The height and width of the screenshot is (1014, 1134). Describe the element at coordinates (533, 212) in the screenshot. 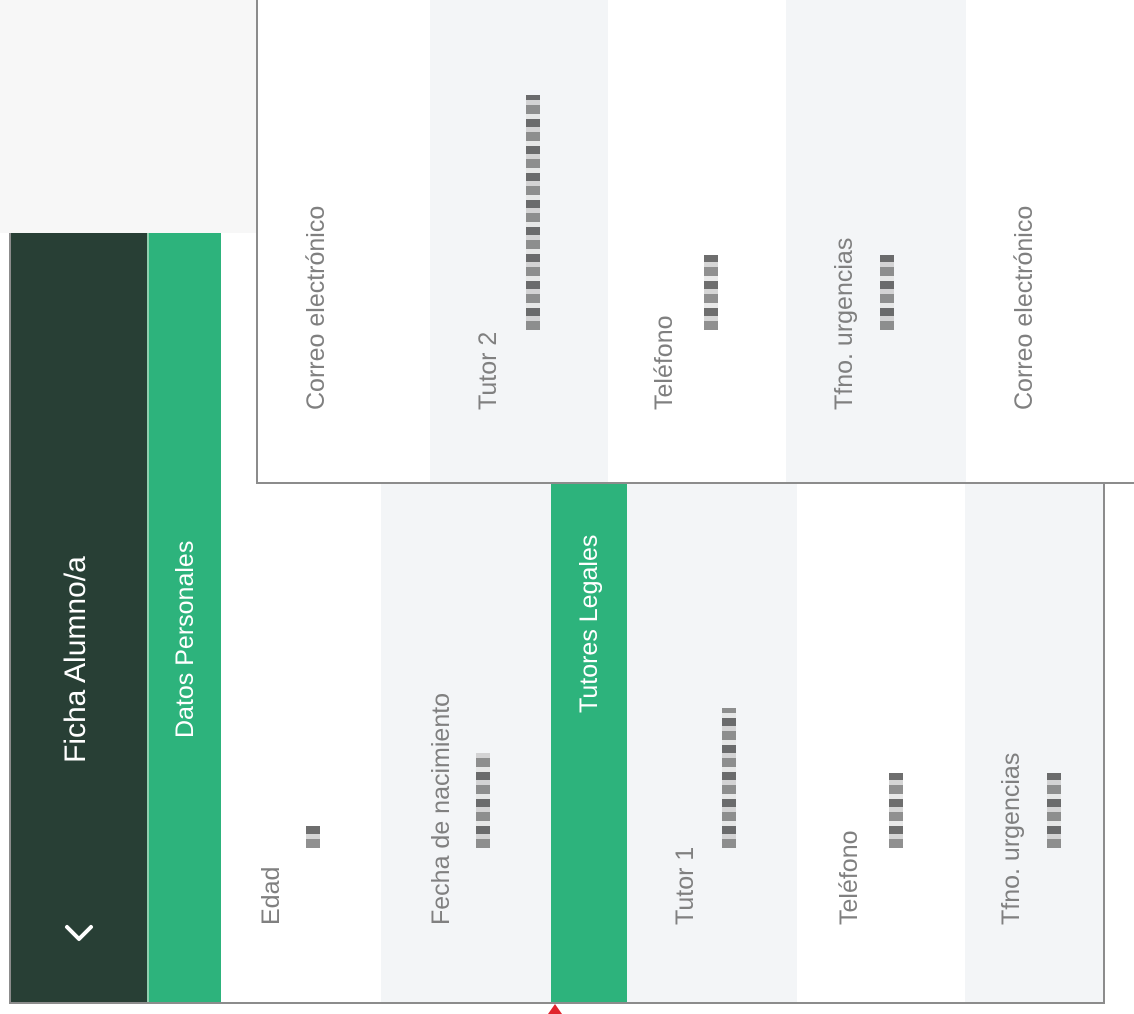

I see `value-tutor2-redacted` at that location.